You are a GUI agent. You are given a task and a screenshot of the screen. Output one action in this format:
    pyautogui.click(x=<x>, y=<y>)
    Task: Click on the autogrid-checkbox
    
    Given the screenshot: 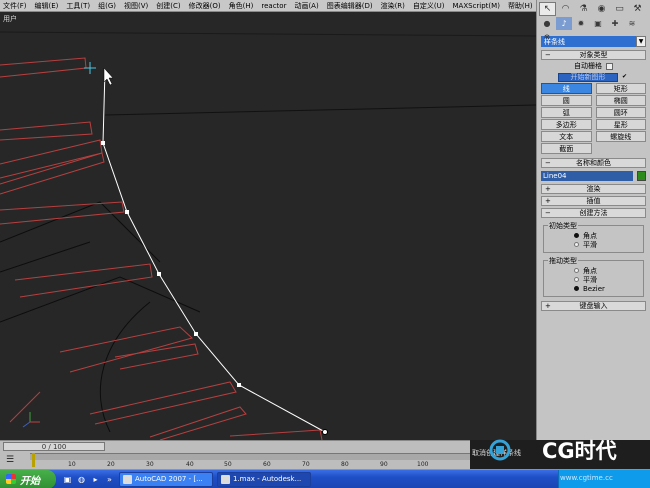 What is the action you would take?
    pyautogui.click(x=609, y=66)
    